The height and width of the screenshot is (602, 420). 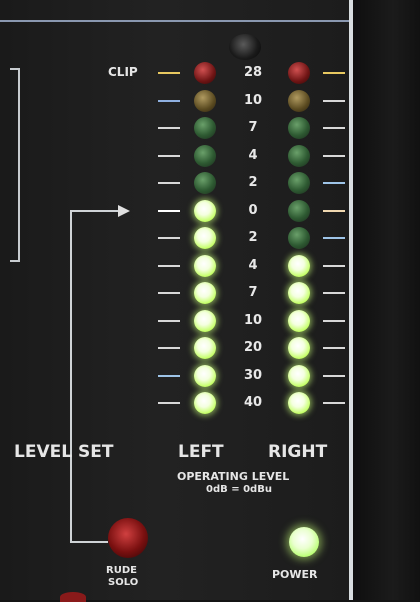 I want to click on operating-level-reference: 0dB = 0dBu, so click(x=239, y=489).